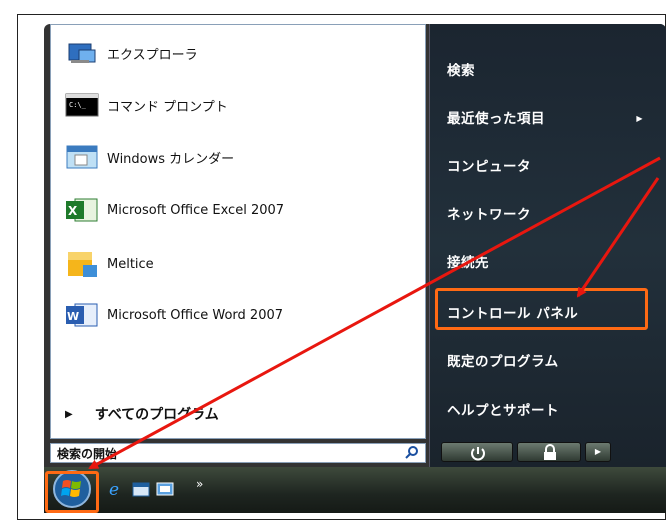  I want to click on program-item-meltice: Meltice, so click(109, 264).